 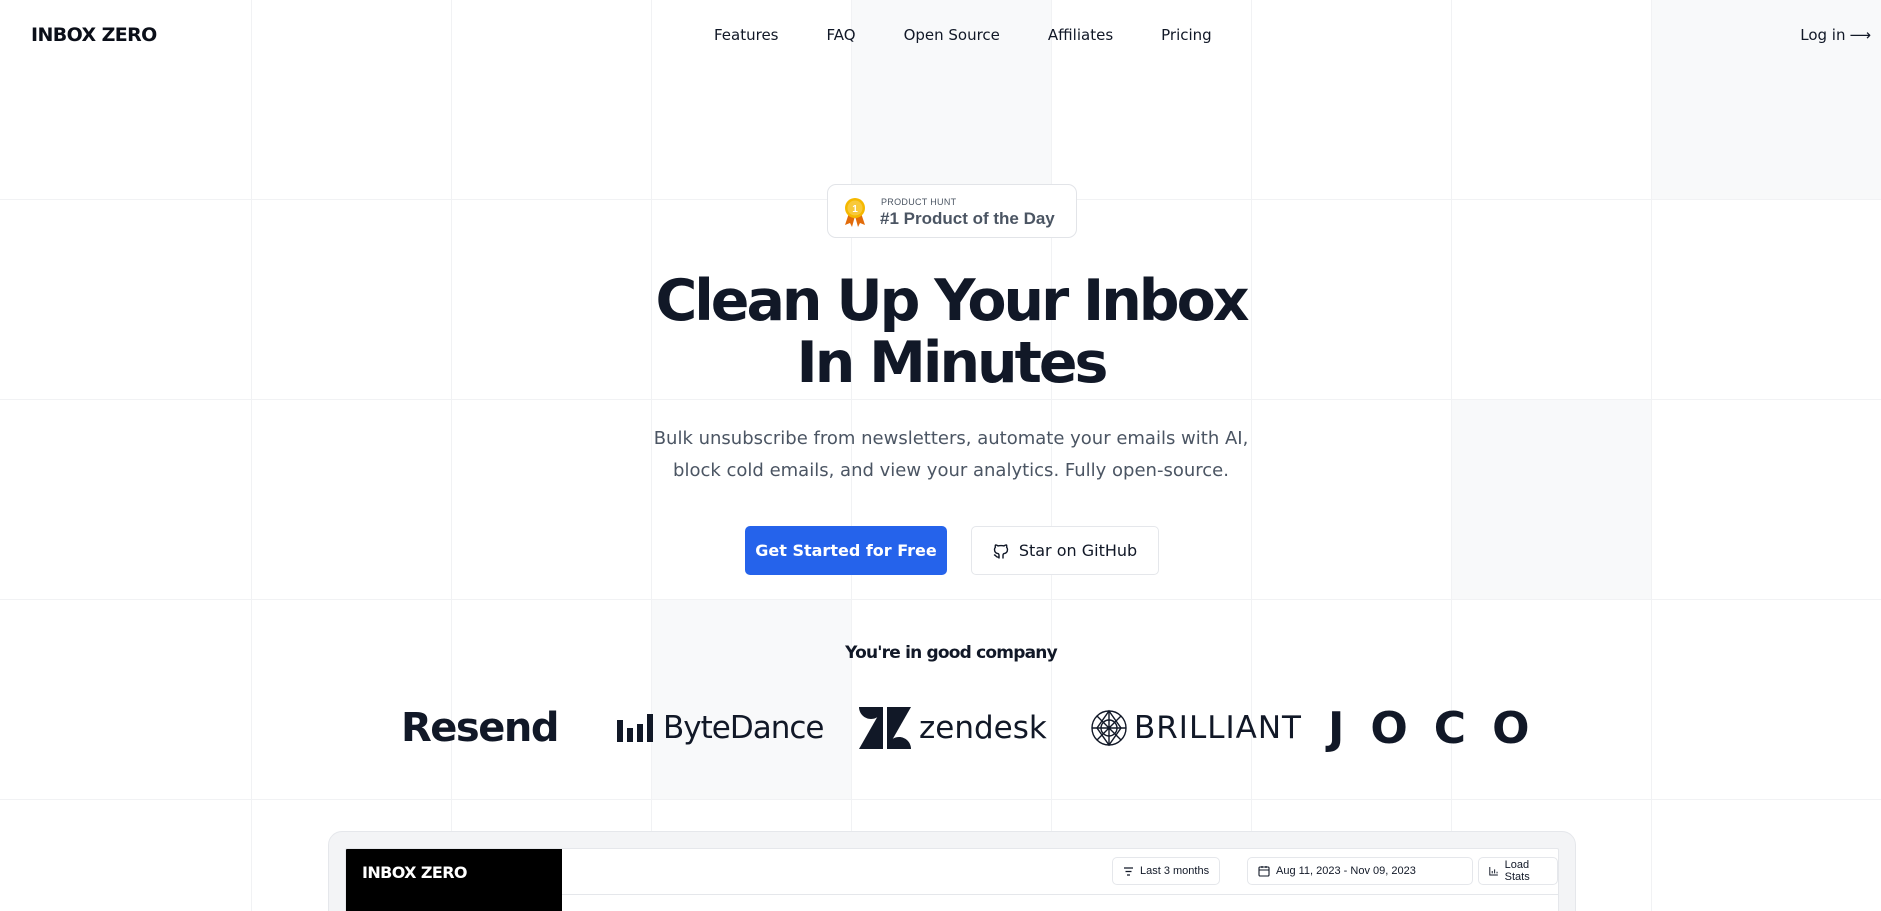 I want to click on load-stats-button: Load Stats, so click(x=1518, y=871).